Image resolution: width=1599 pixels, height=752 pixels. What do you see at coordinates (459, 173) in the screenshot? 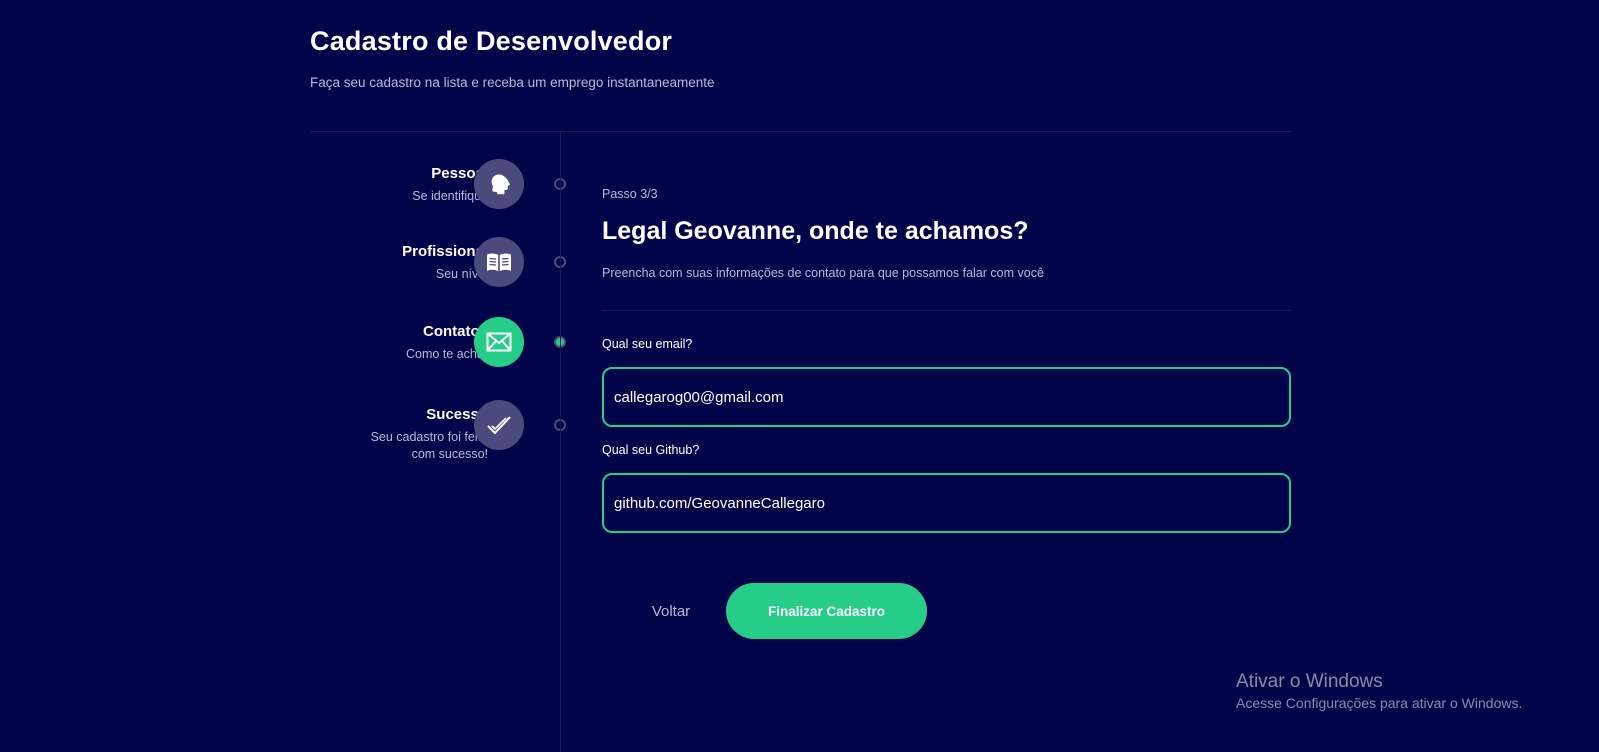
I see `step-title: Pessoal` at bounding box center [459, 173].